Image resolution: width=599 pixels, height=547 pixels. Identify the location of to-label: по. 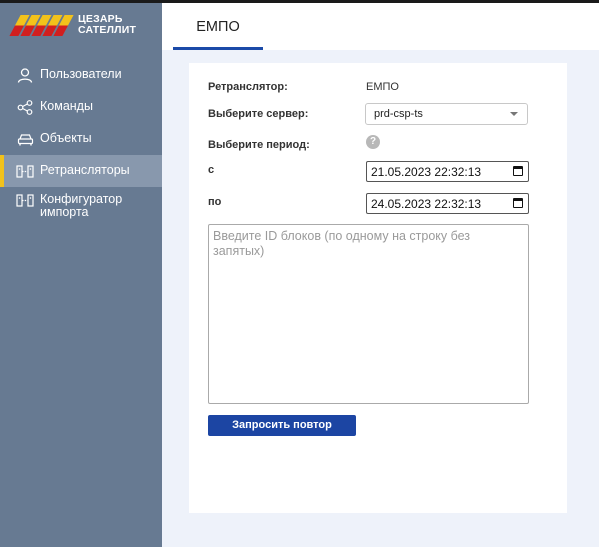
(215, 202).